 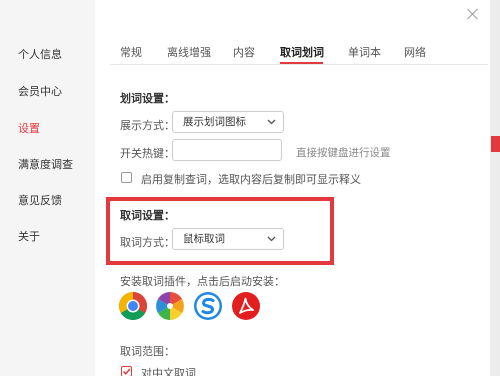 I want to click on sidebar-item-survey: 满意度调查, so click(x=45, y=164).